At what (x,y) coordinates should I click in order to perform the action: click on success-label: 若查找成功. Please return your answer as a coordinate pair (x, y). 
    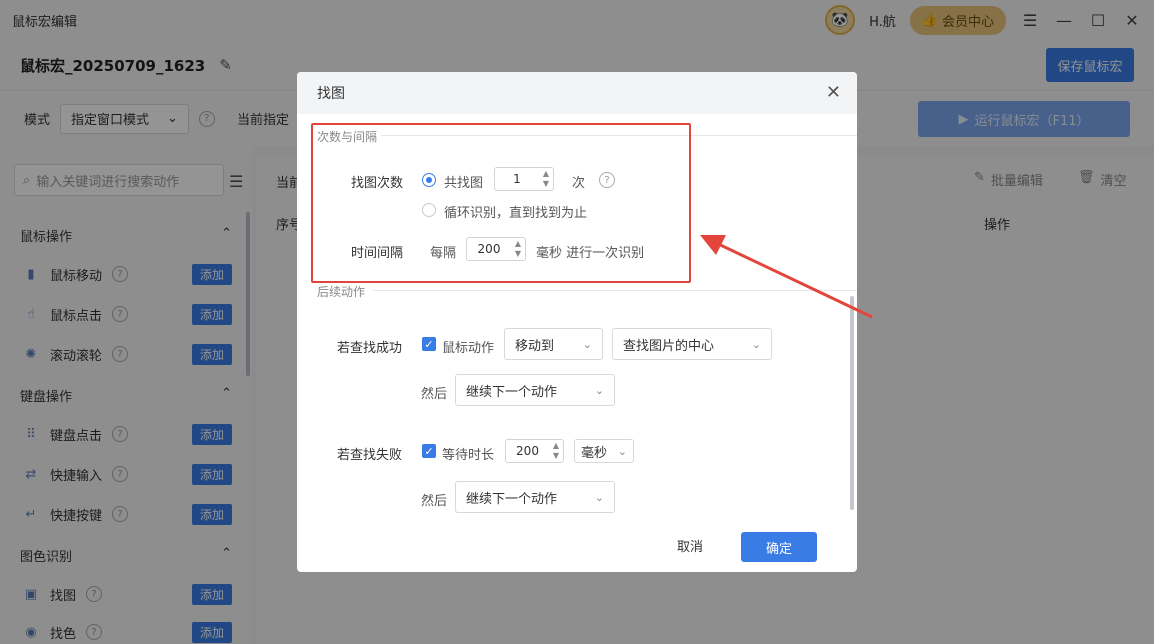
    Looking at the image, I should click on (370, 348).